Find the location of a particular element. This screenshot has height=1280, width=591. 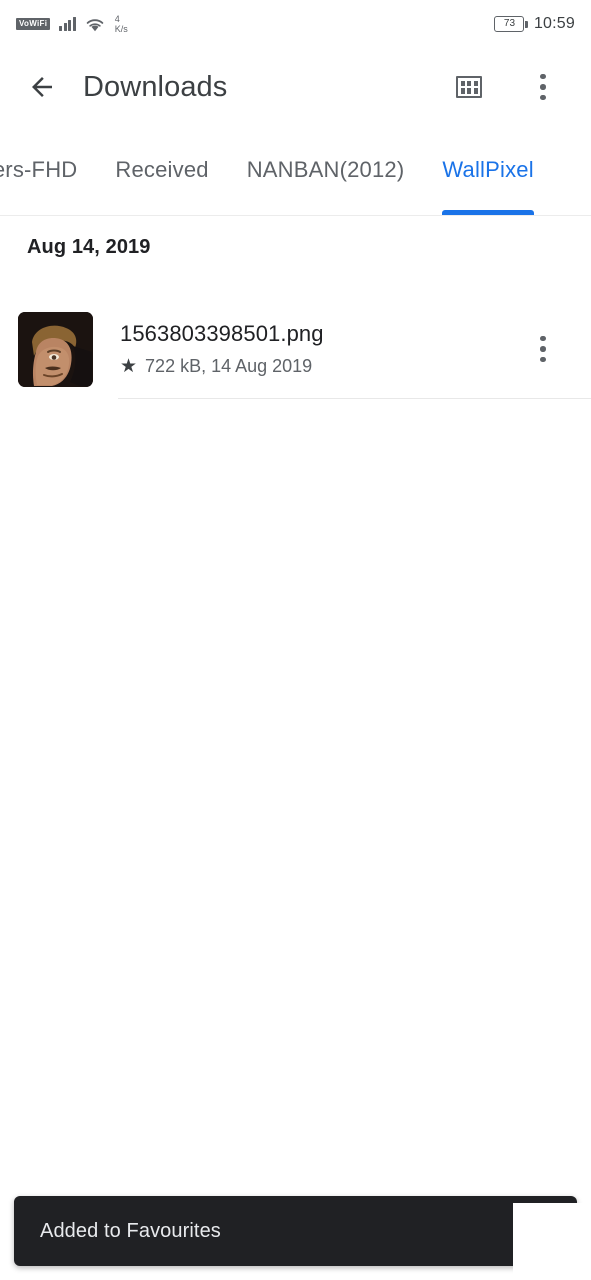

file-details: 722 kB, 14 Aug 2019 is located at coordinates (229, 366).